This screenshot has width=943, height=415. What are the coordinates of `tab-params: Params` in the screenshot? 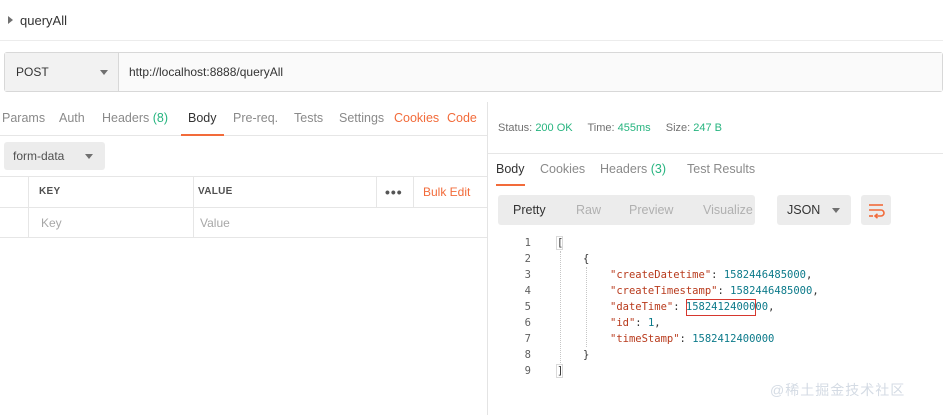 It's located at (23, 119).